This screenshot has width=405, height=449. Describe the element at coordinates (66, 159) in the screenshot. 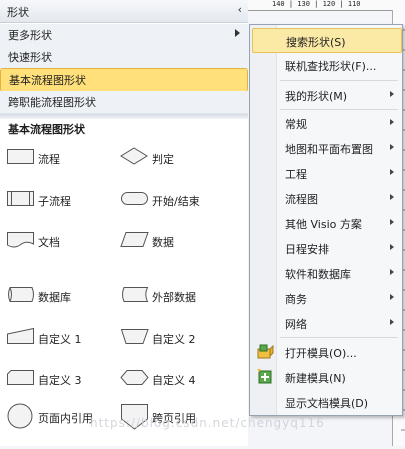

I see `shape-process: 流程` at that location.